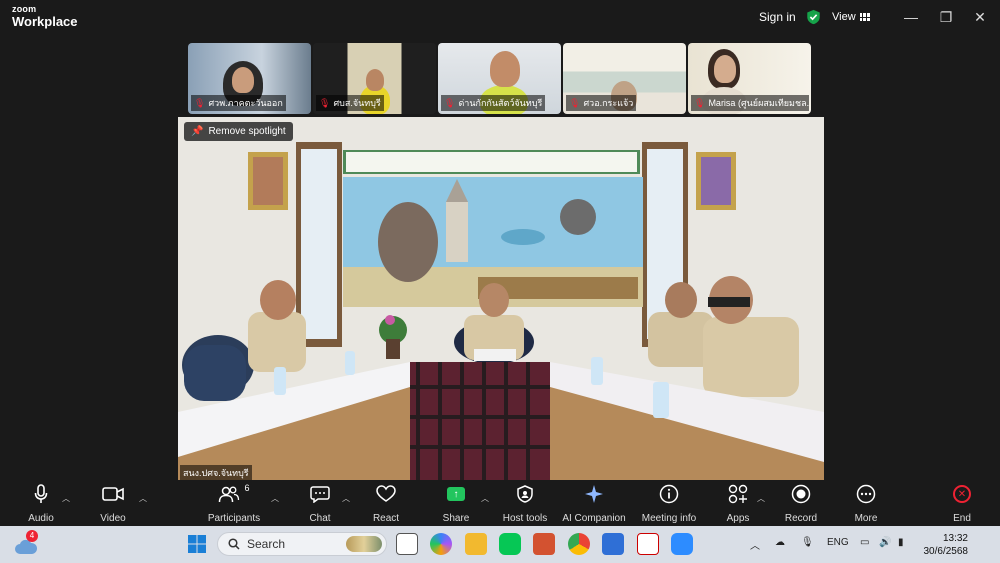  What do you see at coordinates (780, 542) in the screenshot?
I see `cloud-sync-icon: ☁` at bounding box center [780, 542].